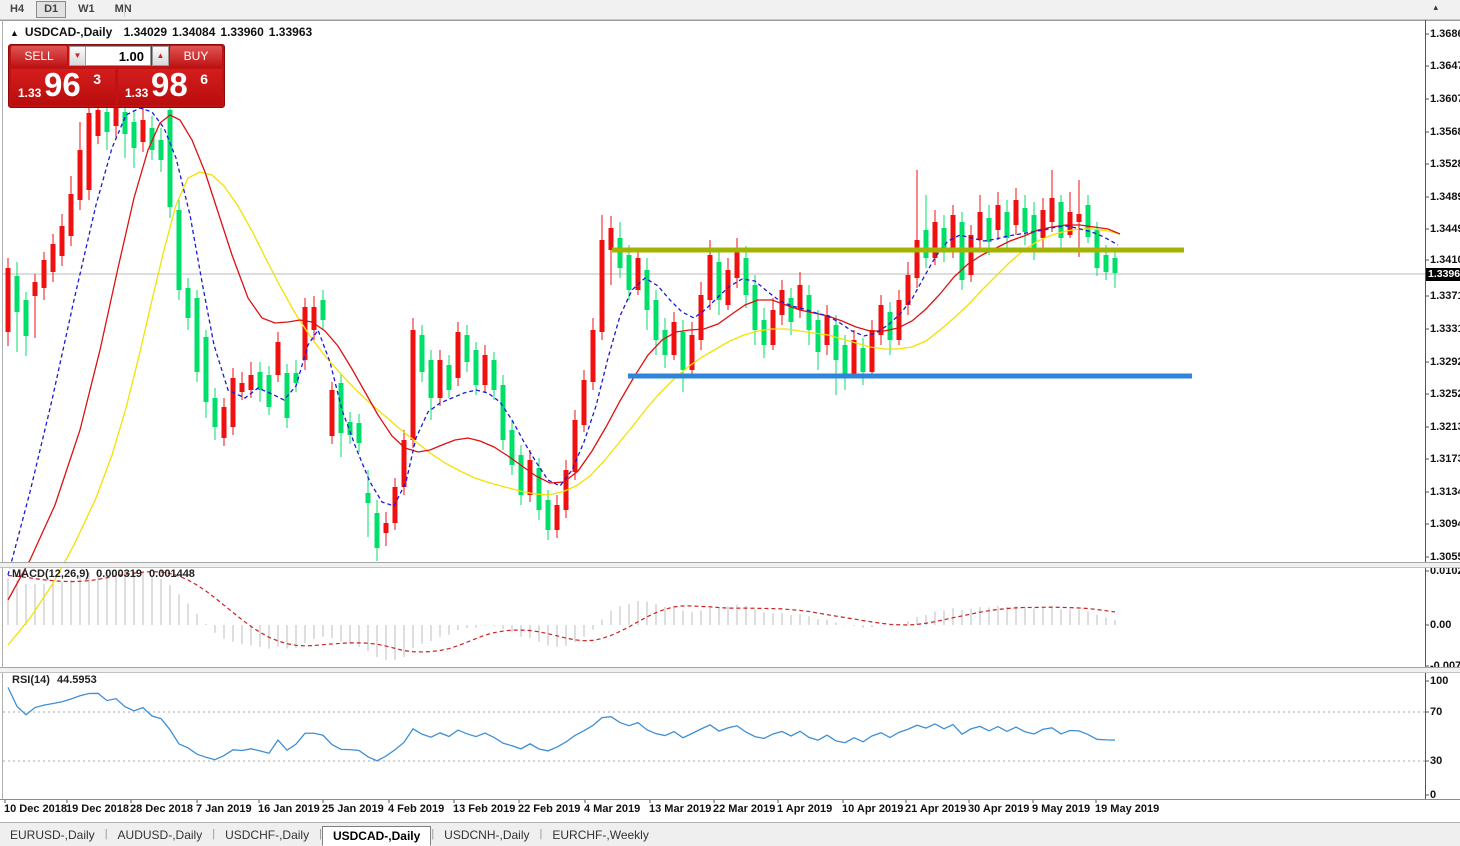 This screenshot has width=1460, height=846. What do you see at coordinates (484, 809) in the screenshot?
I see `time-axis-label: 13 Feb 2019` at bounding box center [484, 809].